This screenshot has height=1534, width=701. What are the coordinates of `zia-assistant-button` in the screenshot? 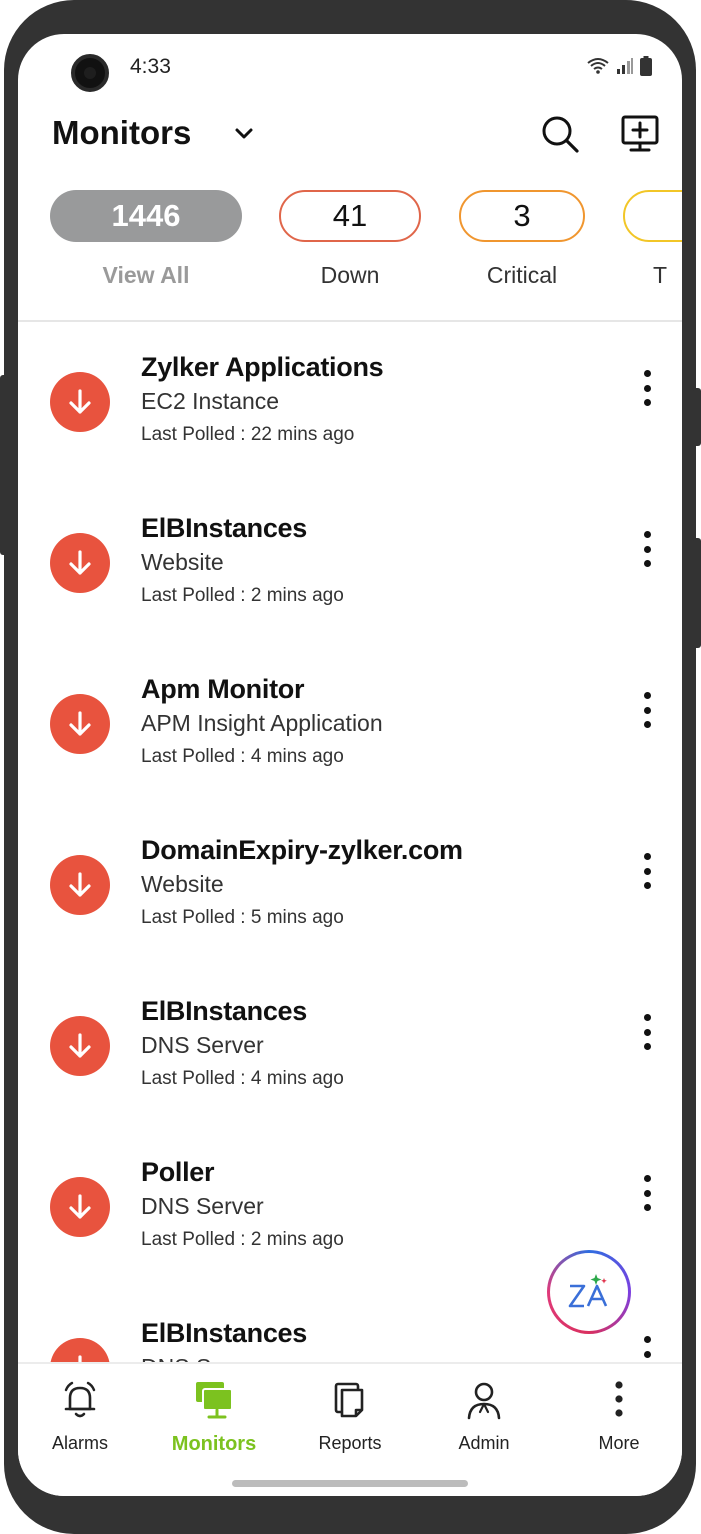 It's located at (589, 1292).